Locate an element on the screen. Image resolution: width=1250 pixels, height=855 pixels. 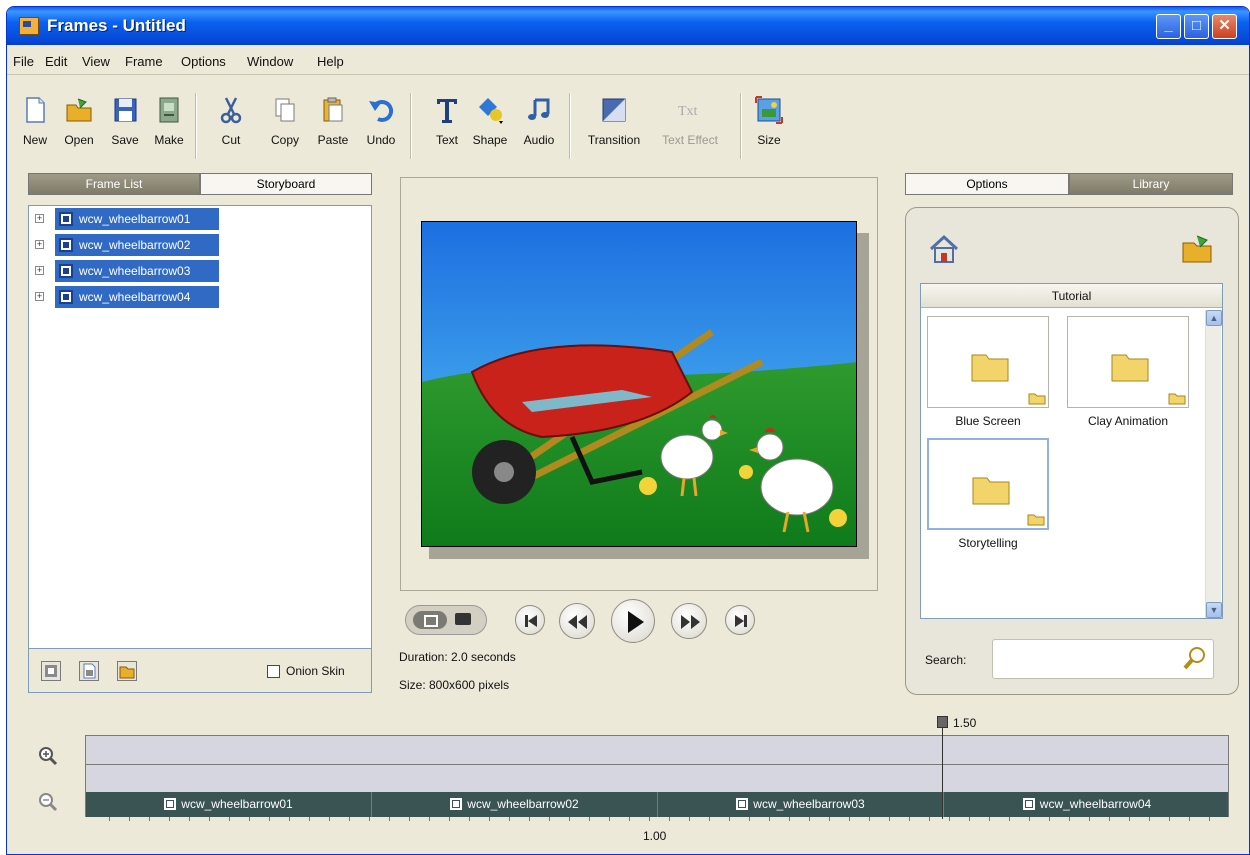
copy-button: Copy is located at coordinates (285, 121).